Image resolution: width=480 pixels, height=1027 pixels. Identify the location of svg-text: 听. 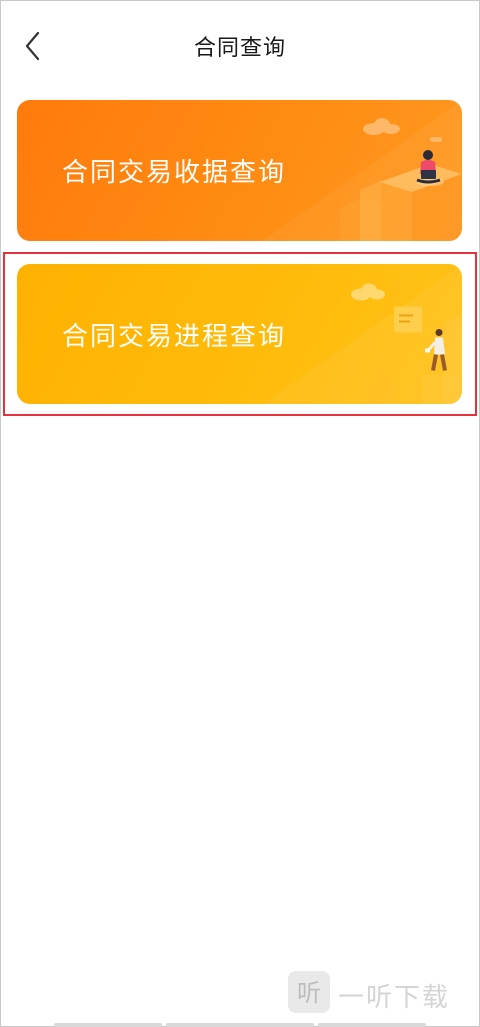
(309, 993).